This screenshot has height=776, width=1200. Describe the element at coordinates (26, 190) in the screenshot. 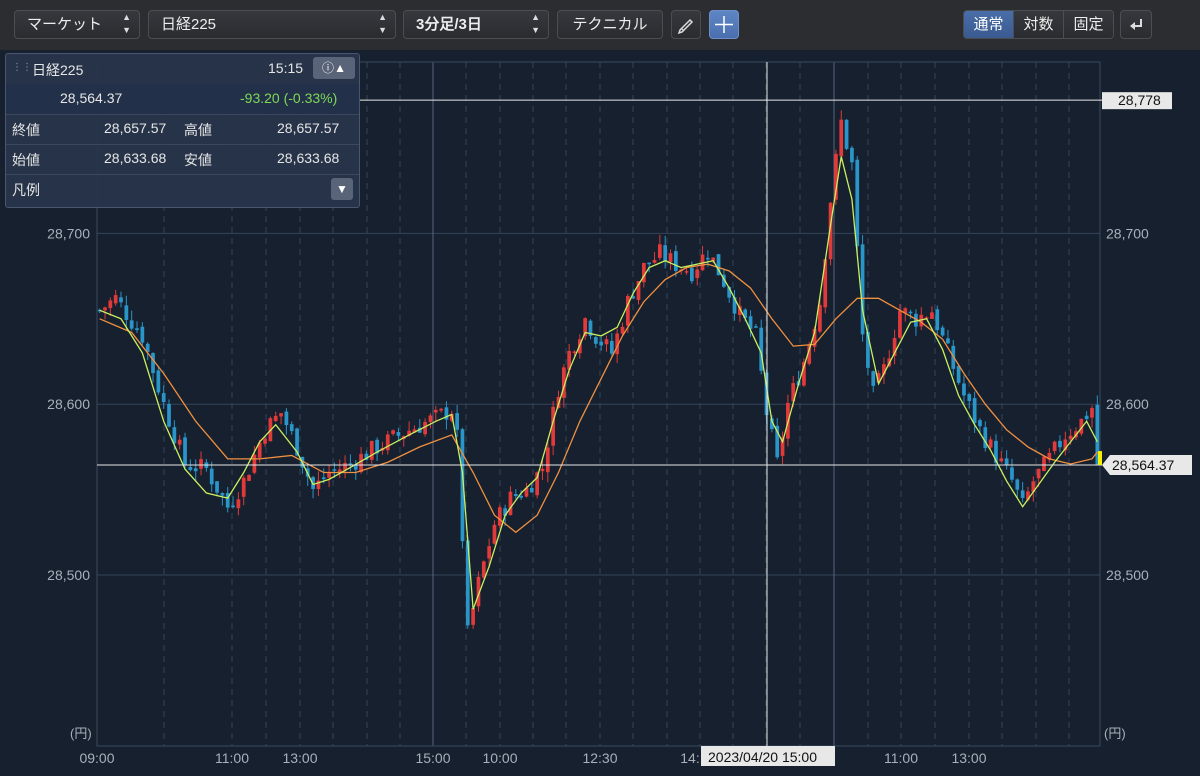

I see `legend-label: 凡例` at that location.